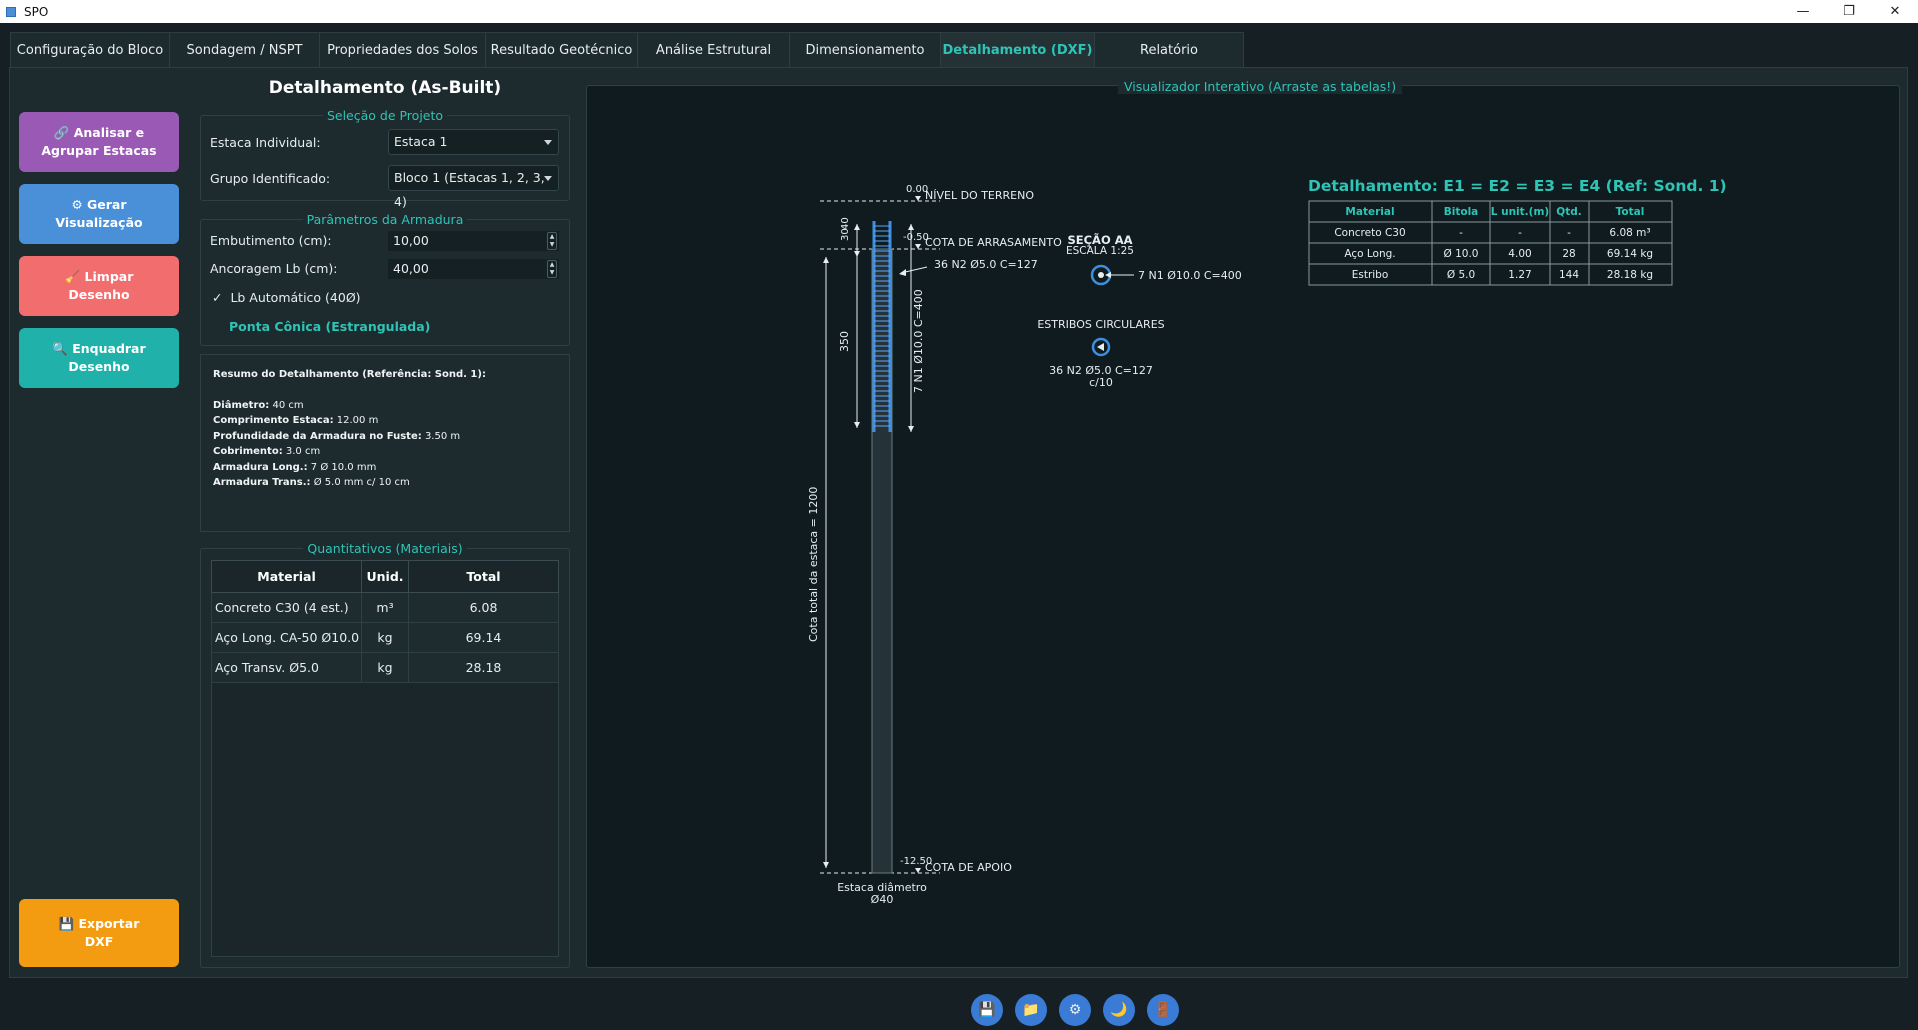  Describe the element at coordinates (1461, 275) in the screenshot. I see `table-cell: Ø 5.0` at that location.